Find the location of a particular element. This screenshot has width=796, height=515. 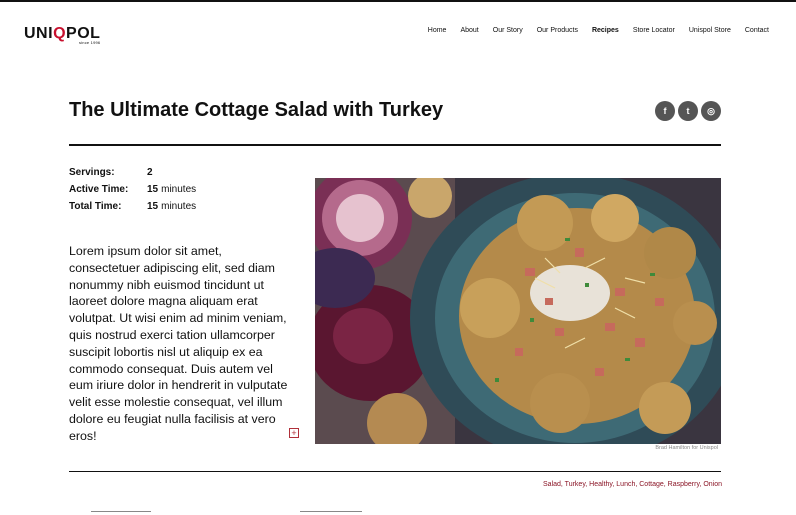

nav-store: Unispol Store is located at coordinates (710, 30).